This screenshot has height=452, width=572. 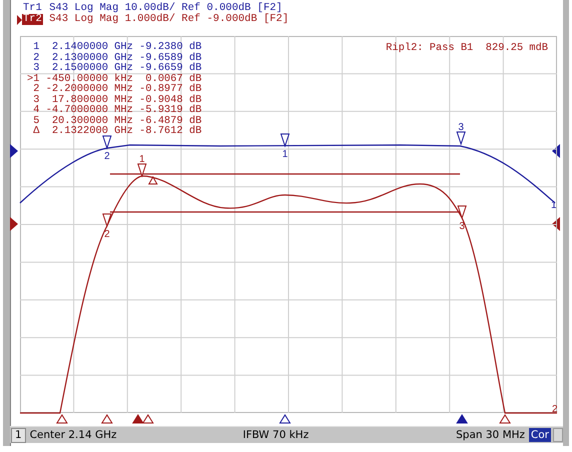 I want to click on trace-end-label: 2, so click(x=555, y=409).